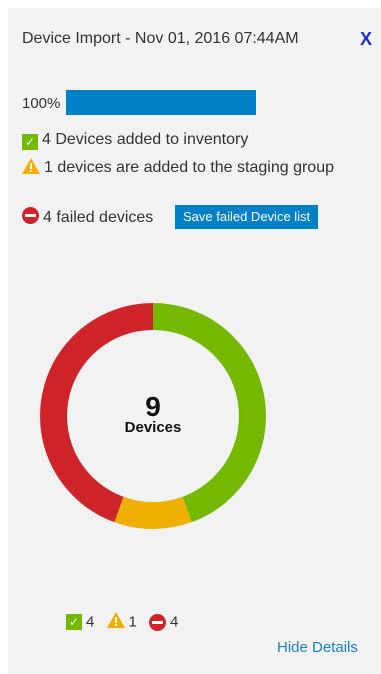 This screenshot has height=674, width=381. Describe the element at coordinates (174, 622) in the screenshot. I see `legend-failed-count: 4` at that location.